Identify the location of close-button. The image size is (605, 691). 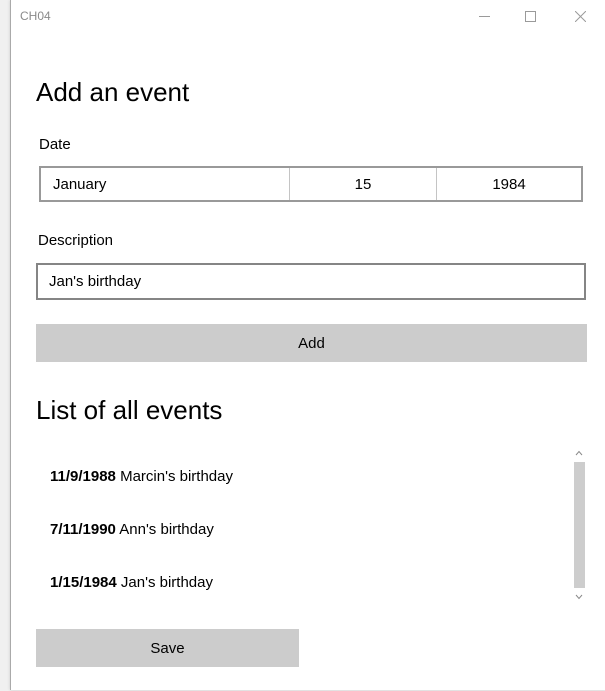
(580, 16).